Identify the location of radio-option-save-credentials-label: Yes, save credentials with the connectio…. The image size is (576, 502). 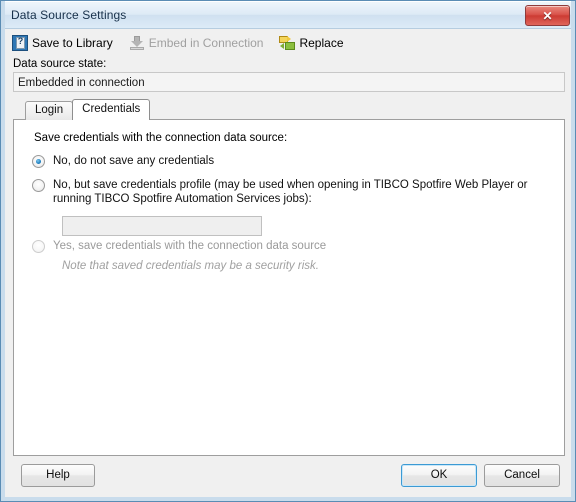
(190, 246).